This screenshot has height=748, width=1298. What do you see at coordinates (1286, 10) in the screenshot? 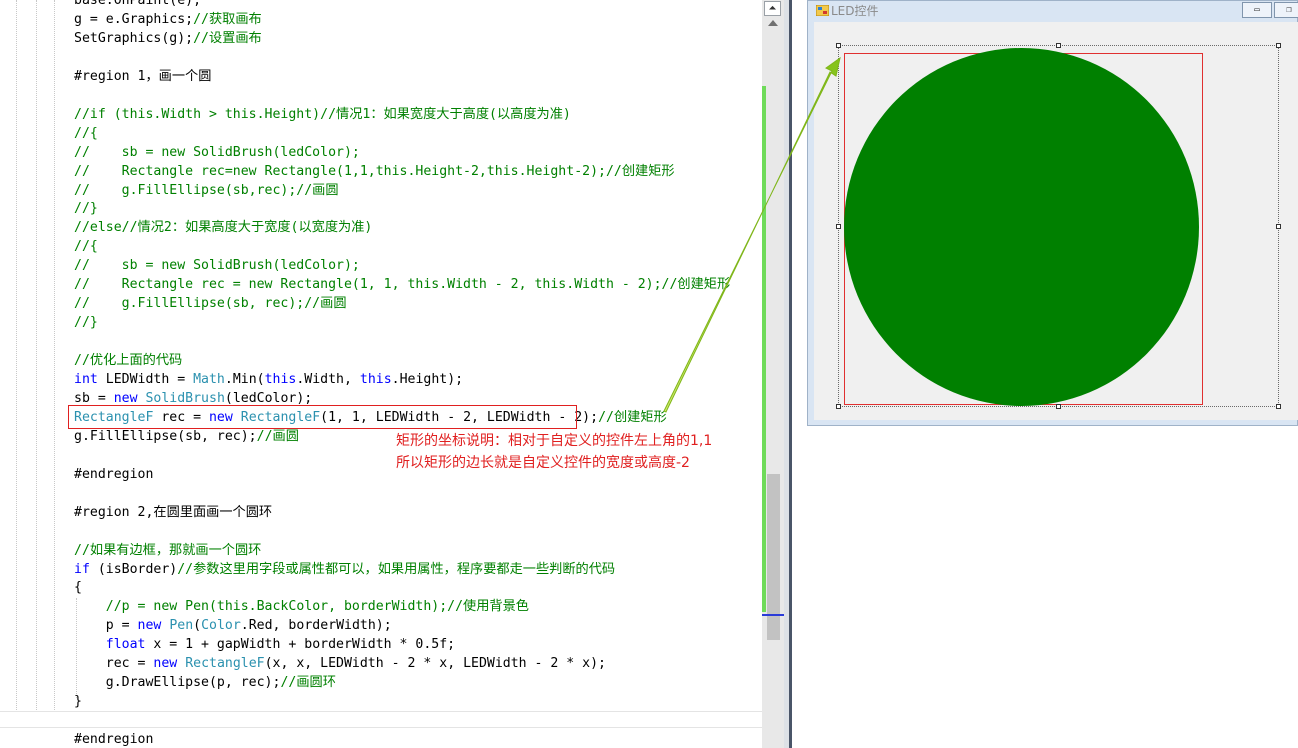
I see `restore-button: ❐` at bounding box center [1286, 10].